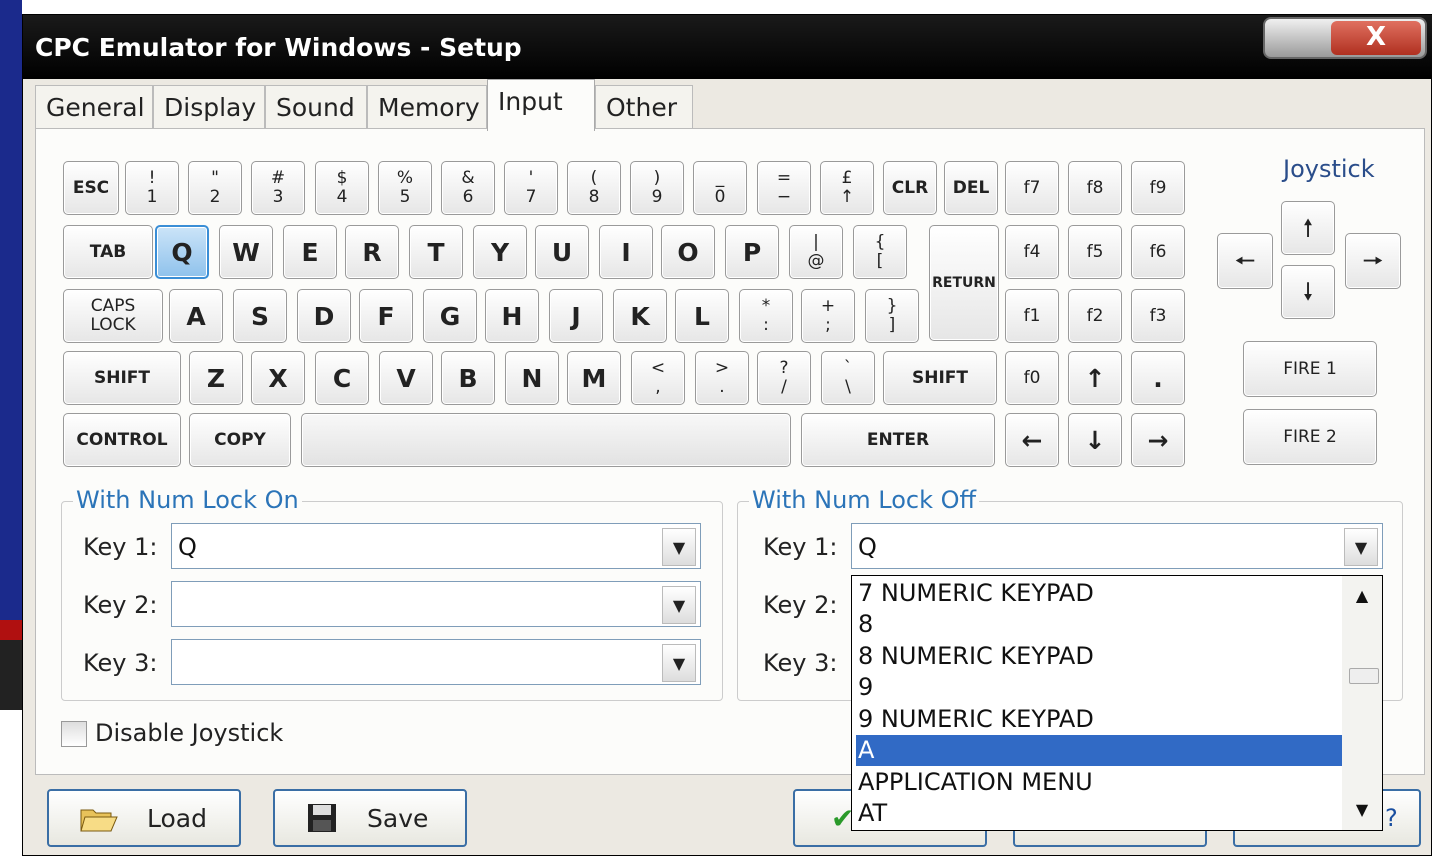 This screenshot has height=856, width=1432. Describe the element at coordinates (1099, 656) in the screenshot. I see `list-item: 8 NUMERIC KEYPAD` at that location.